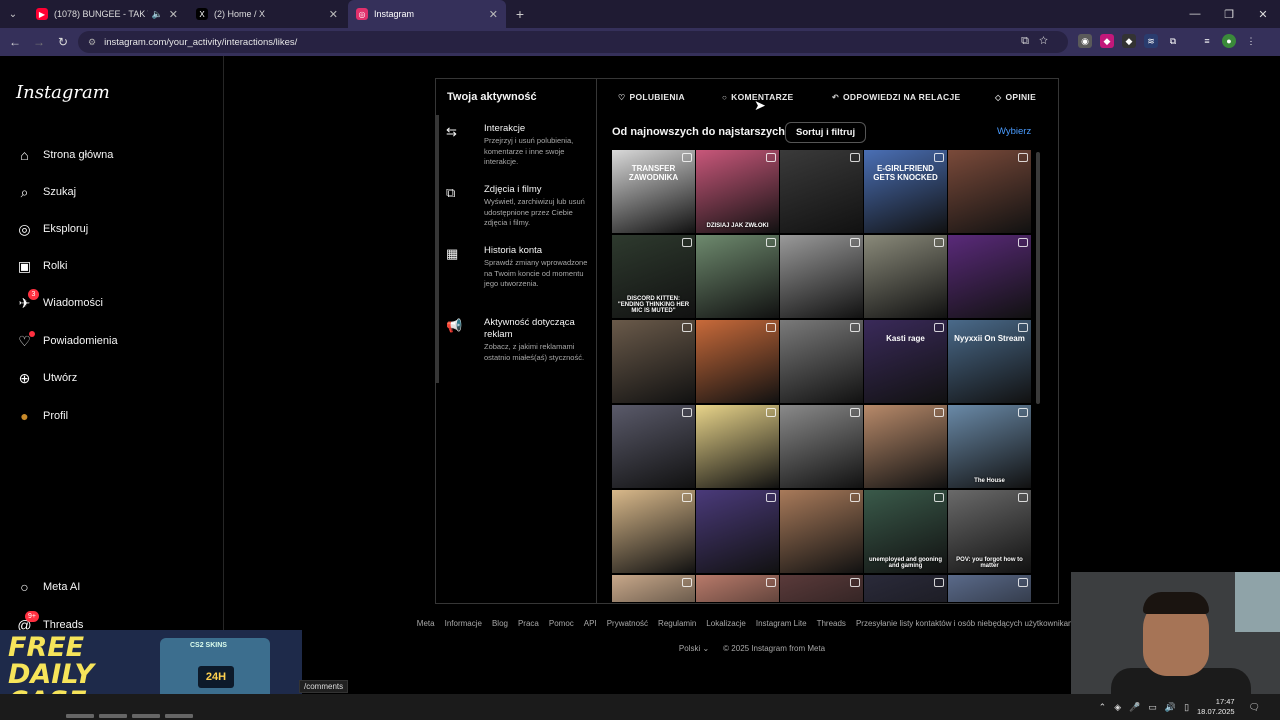 The width and height of the screenshot is (1280, 720). I want to click on nav-item: ○ Meta AI, so click(48, 587).